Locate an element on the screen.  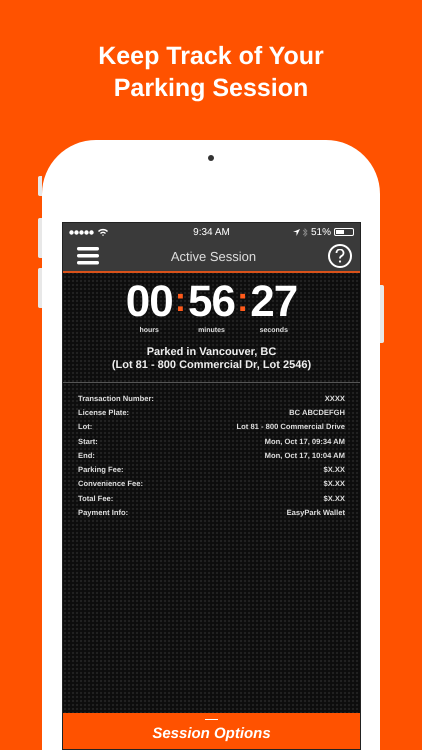
bluetooth-icon is located at coordinates (305, 232).